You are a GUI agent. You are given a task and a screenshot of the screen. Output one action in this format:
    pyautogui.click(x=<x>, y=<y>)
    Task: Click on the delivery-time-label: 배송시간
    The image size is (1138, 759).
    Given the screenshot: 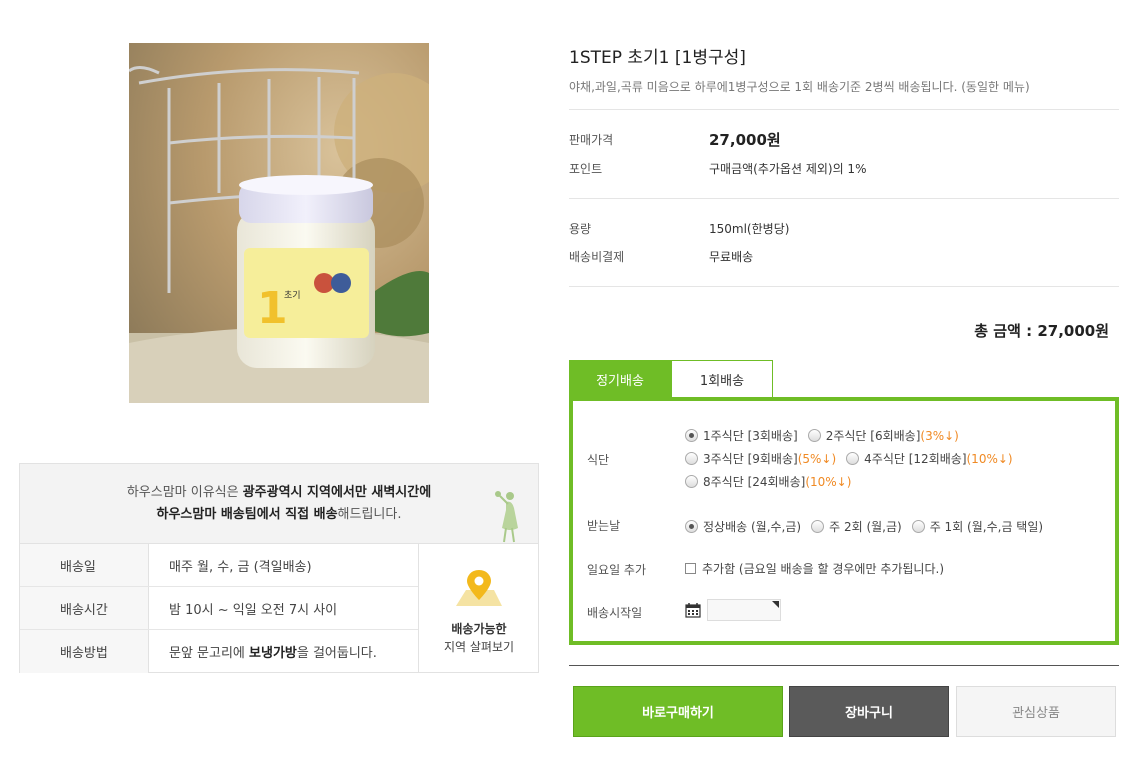 What is the action you would take?
    pyautogui.click(x=84, y=608)
    